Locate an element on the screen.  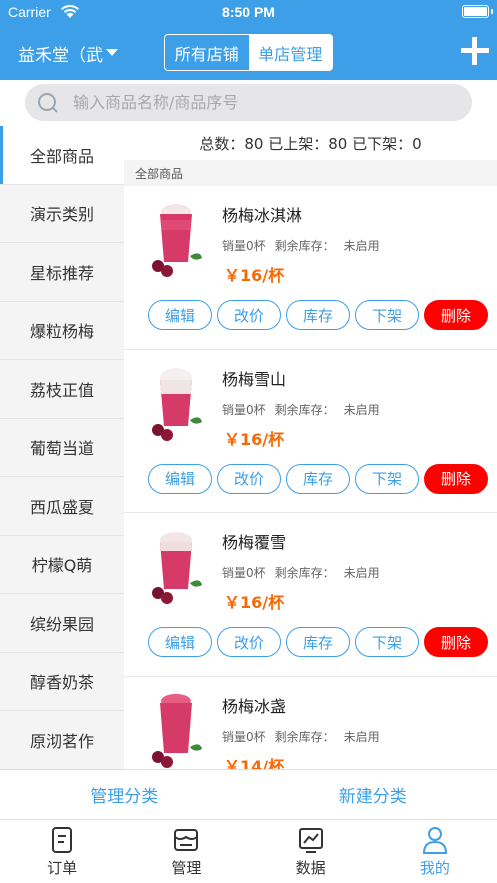
store-selector: 益禾堂（武 is located at coordinates (68, 53).